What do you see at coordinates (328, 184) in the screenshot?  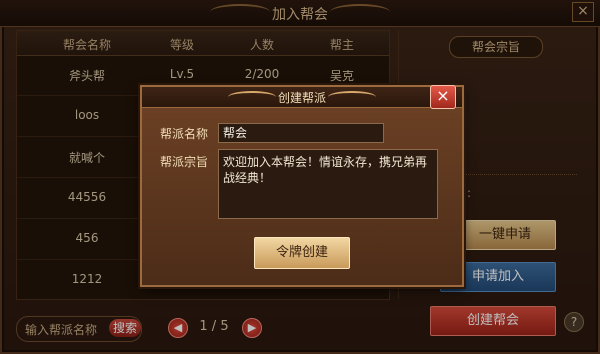 I see `guild-tenet-field: 欢迎加入本帮会！情谊永存，携兄弟再战经典！` at bounding box center [328, 184].